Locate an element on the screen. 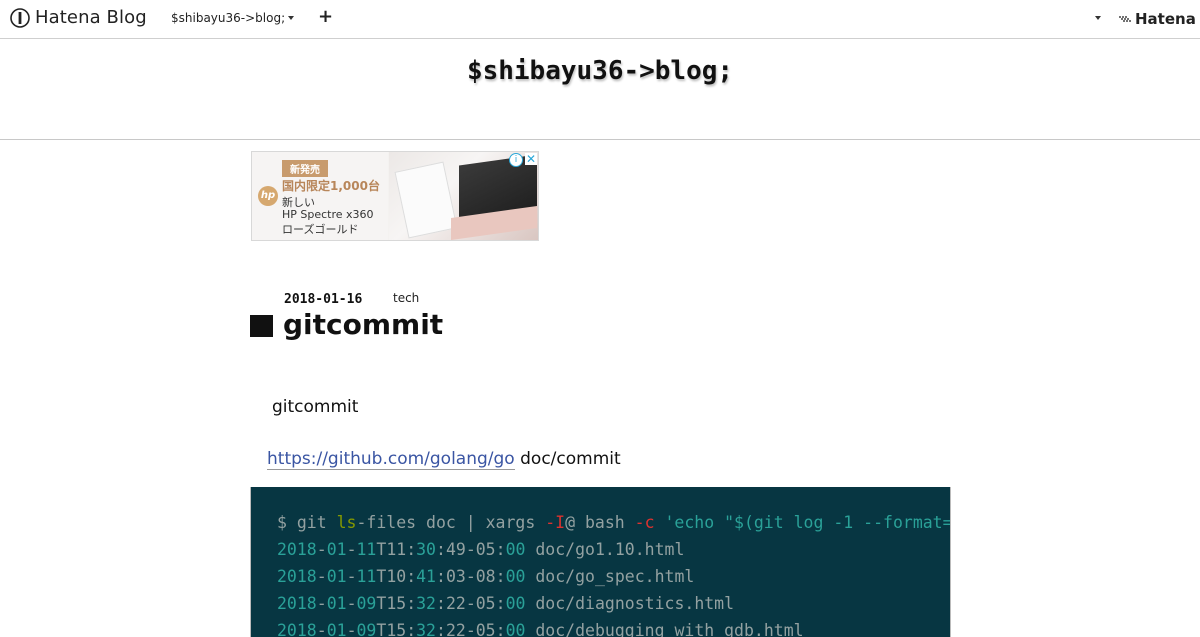 This screenshot has width=1200, height=637. entry-paragraph-link-line: https://github.com/golang/go doc/commit is located at coordinates (444, 459).